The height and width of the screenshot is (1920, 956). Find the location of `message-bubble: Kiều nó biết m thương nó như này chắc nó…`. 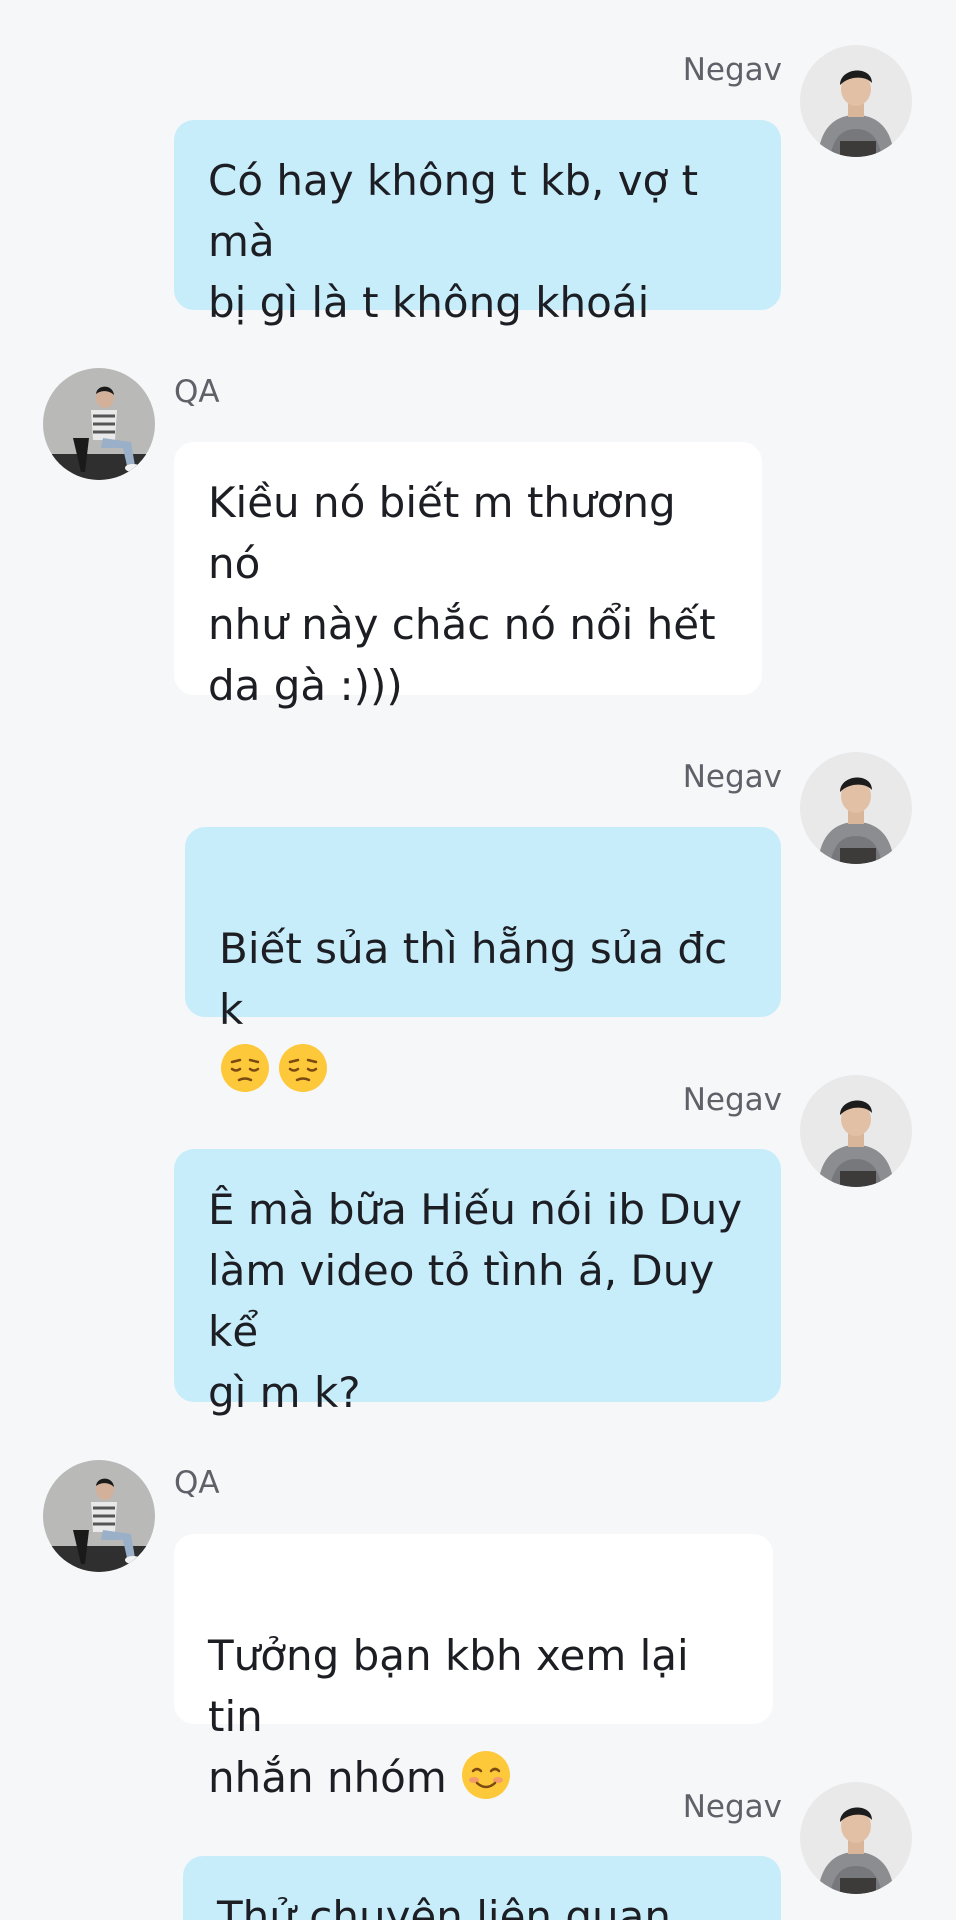

message-bubble: Kiều nó biết m thương nó như này chắc nó… is located at coordinates (468, 576).